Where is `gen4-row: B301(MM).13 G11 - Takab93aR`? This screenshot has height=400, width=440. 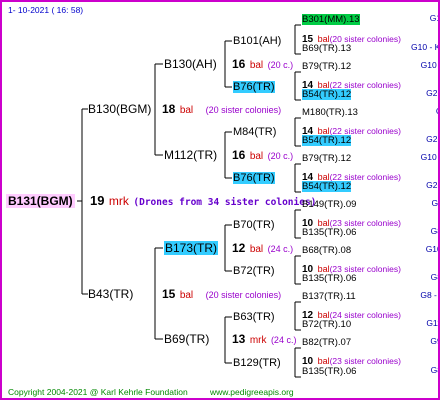
gen4-row: B301(MM).13 G11 - Takab93aR is located at coordinates (370, 19).